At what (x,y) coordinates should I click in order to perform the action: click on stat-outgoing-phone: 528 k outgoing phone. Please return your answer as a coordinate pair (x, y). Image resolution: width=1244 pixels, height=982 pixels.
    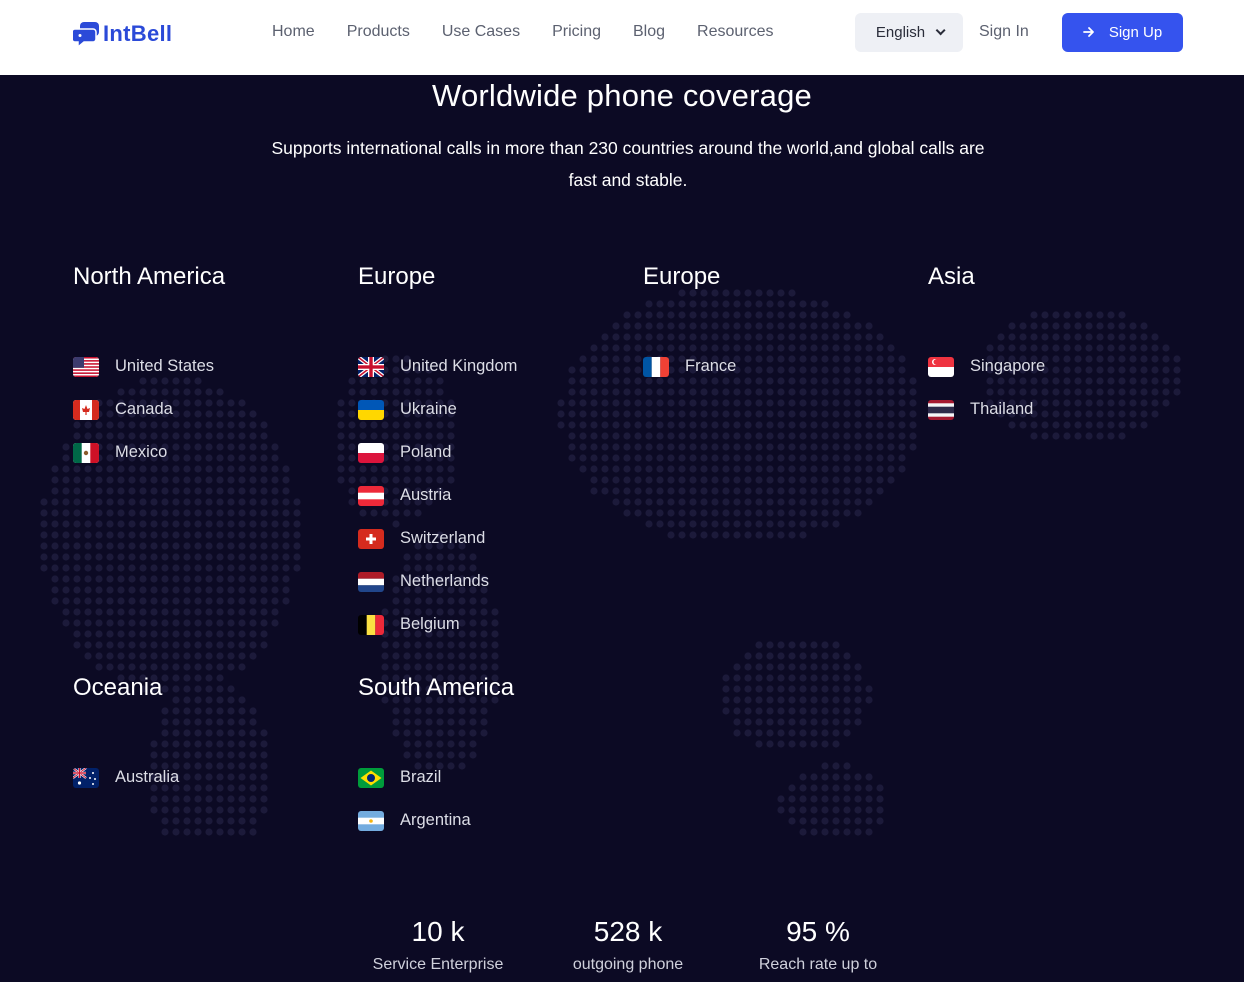
    Looking at the image, I should click on (628, 945).